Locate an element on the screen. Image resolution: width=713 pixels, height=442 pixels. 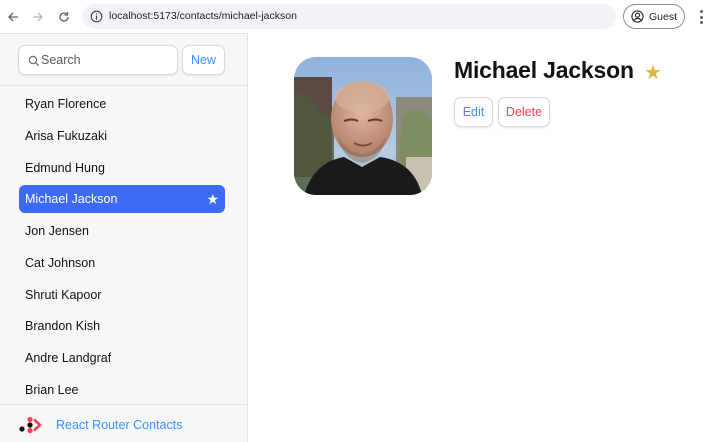
search-bar: New is located at coordinates (123, 60).